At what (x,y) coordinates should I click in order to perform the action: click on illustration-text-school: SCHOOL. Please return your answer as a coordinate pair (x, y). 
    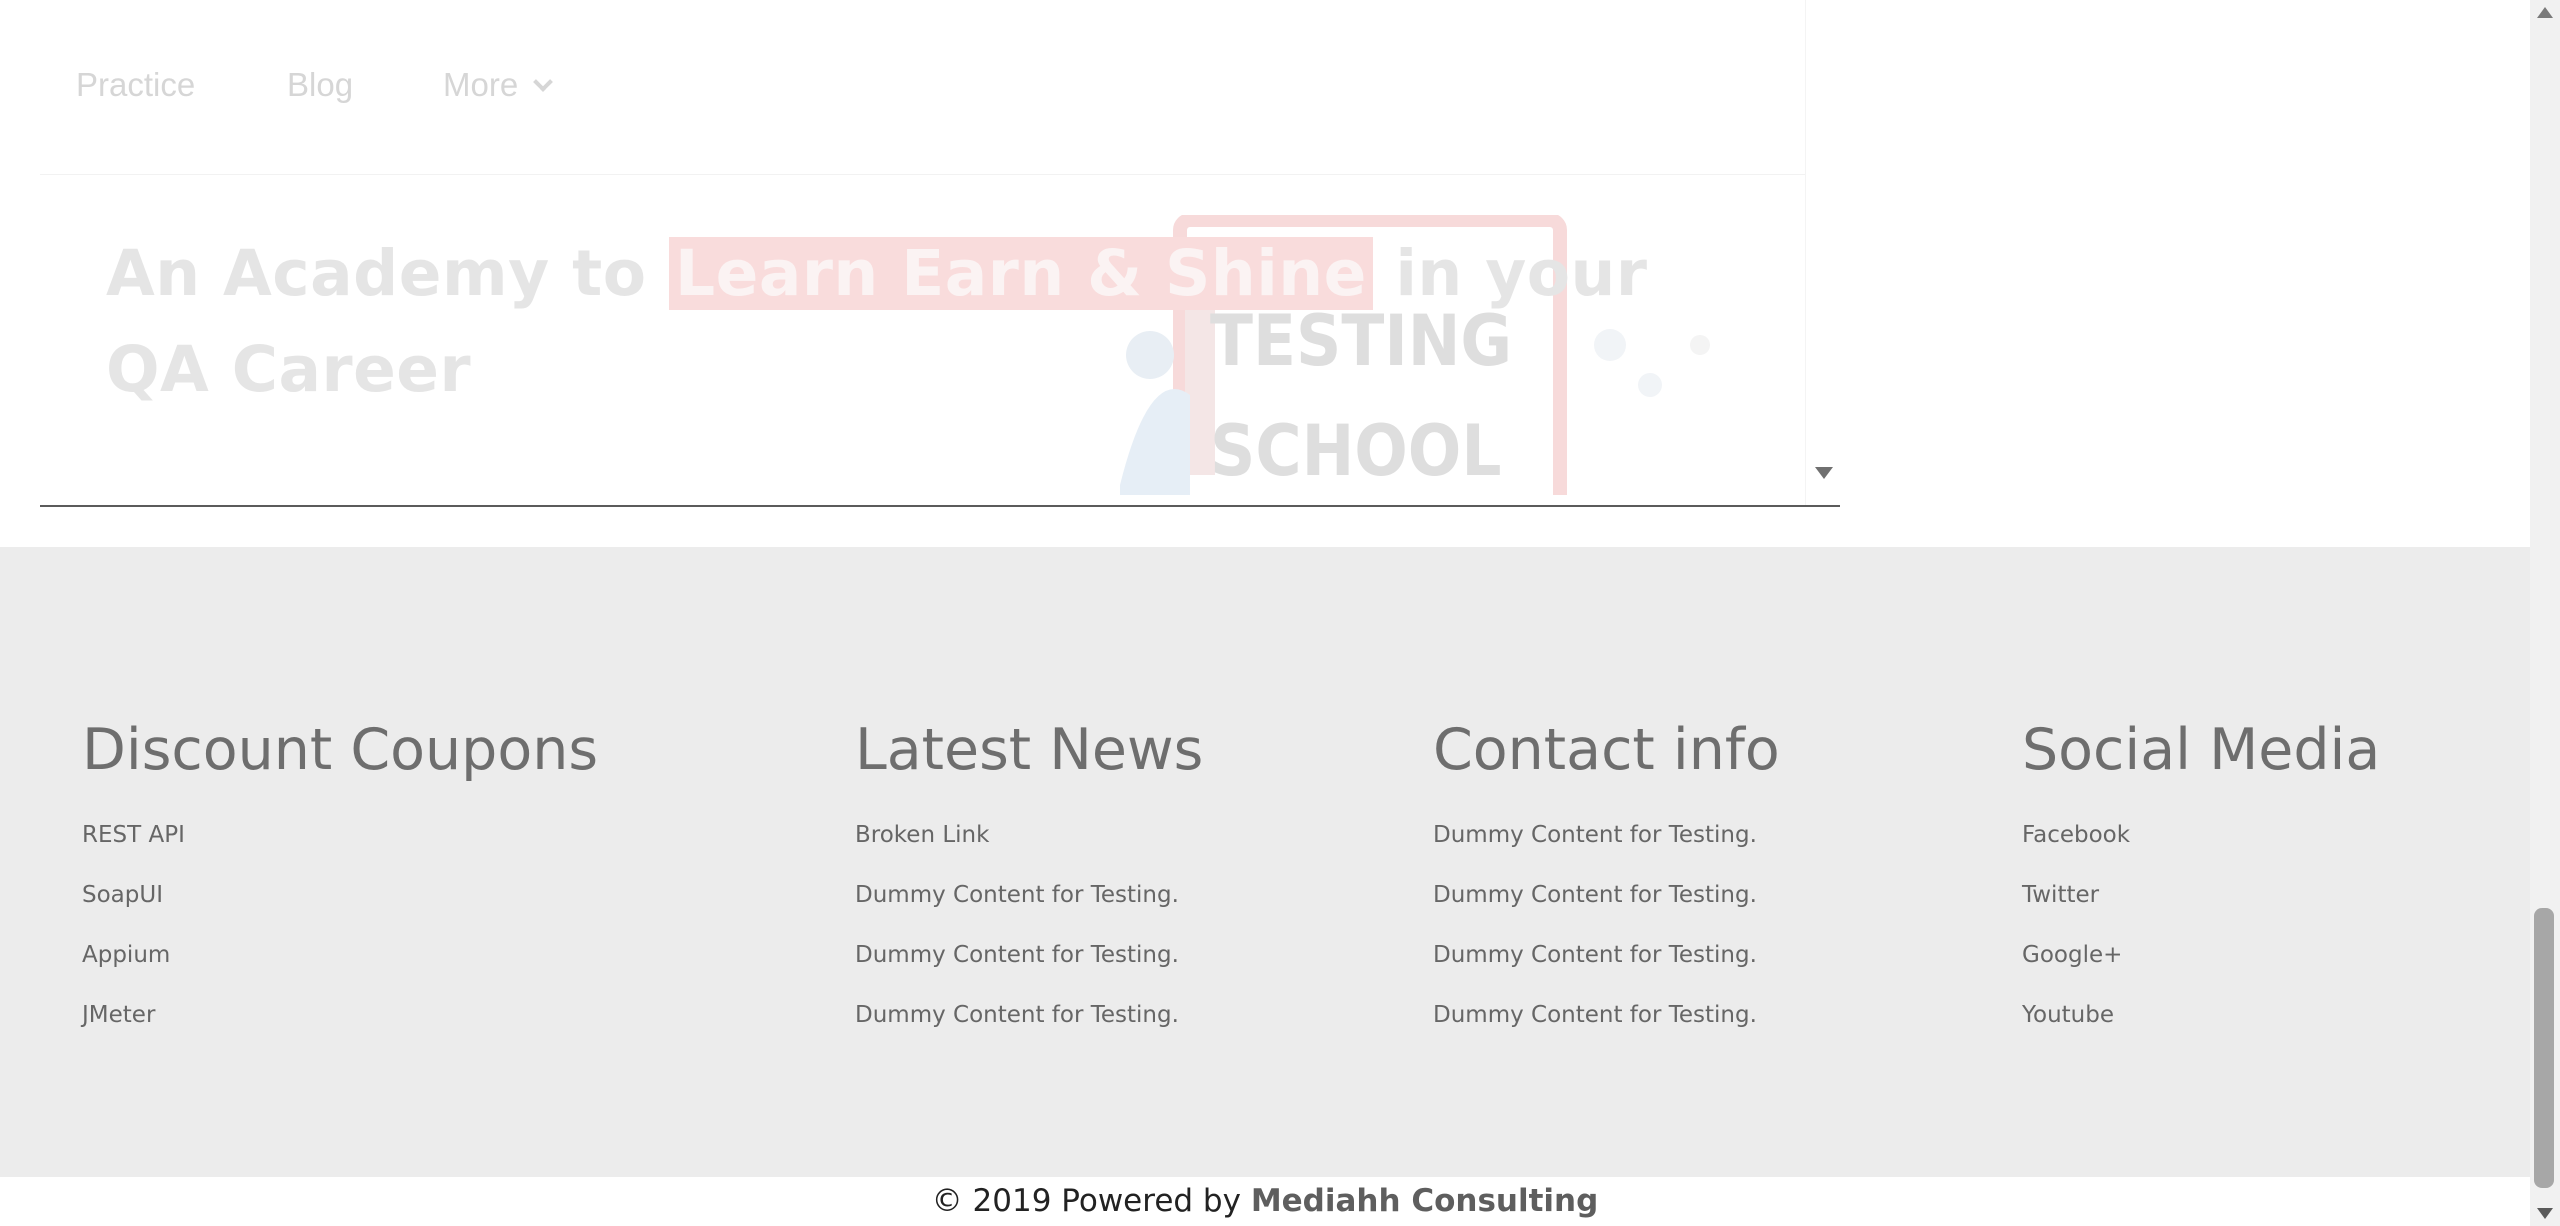
    Looking at the image, I should click on (1355, 451).